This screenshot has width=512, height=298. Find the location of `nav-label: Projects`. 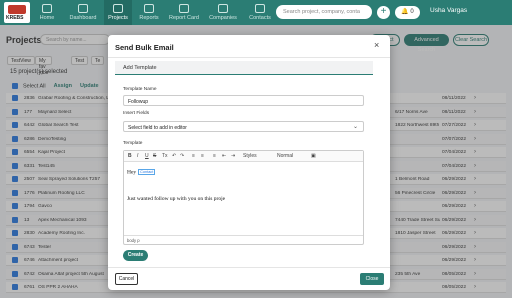

nav-label: Projects is located at coordinates (118, 18).